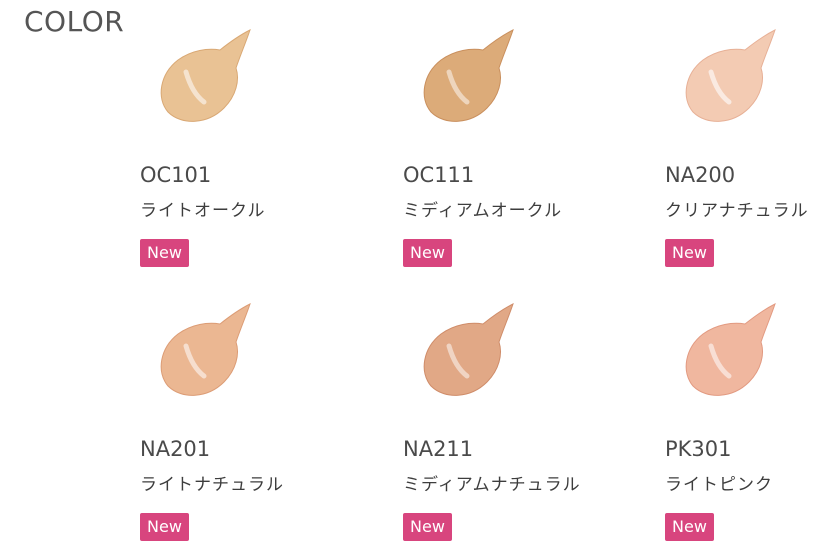  I want to click on shade-code: NA211, so click(438, 449).